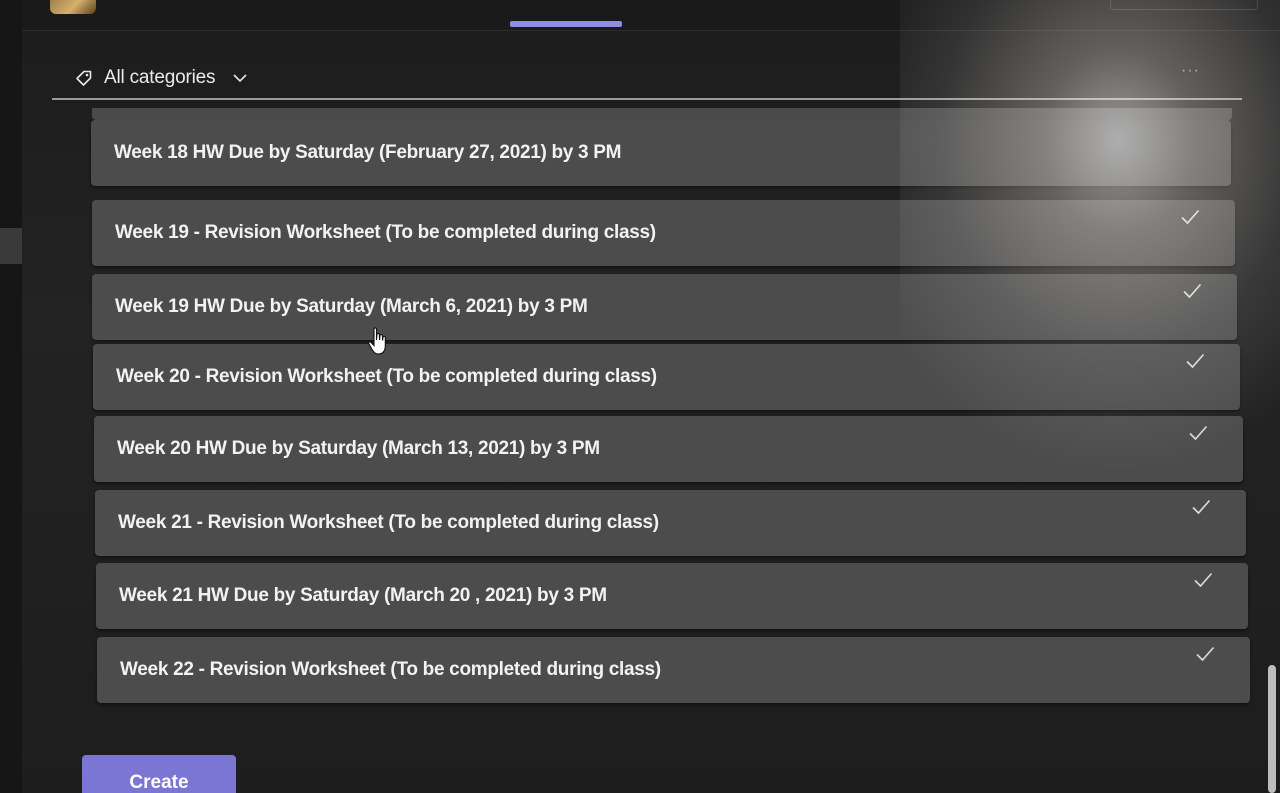 Image resolution: width=1280 pixels, height=793 pixels. I want to click on previous-assignment-card-edge, so click(662, 114).